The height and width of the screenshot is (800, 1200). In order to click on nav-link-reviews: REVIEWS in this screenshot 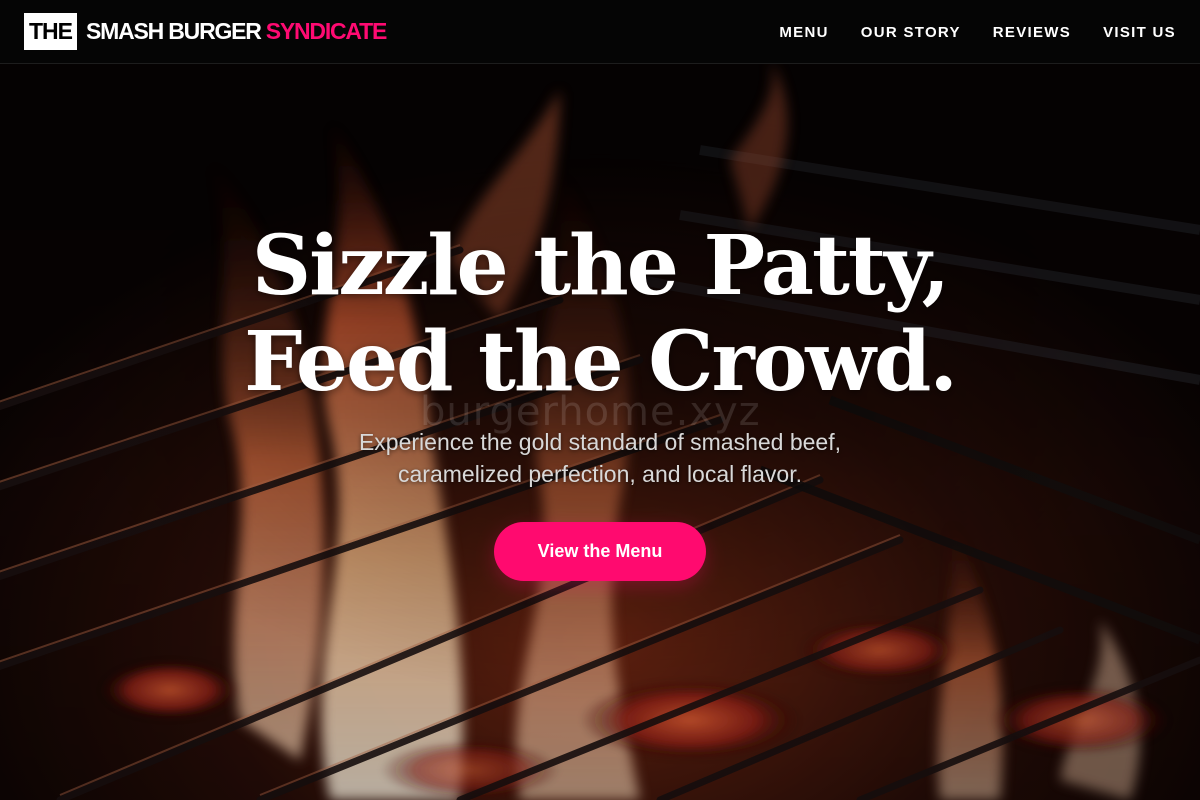, I will do `click(1032, 32)`.